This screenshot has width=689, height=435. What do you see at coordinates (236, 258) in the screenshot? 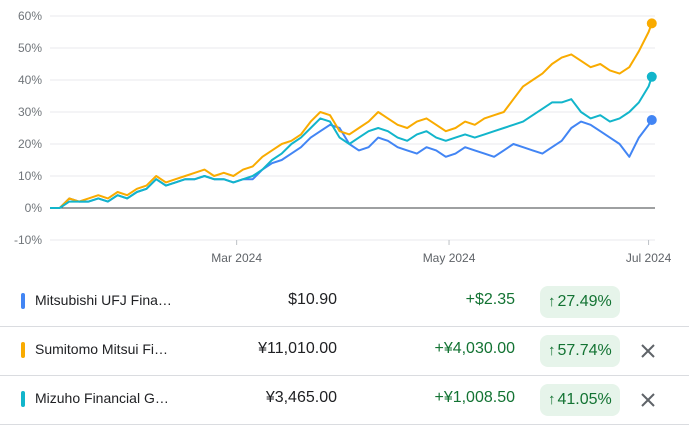
I see `x-tick-label: Mar 2024` at bounding box center [236, 258].